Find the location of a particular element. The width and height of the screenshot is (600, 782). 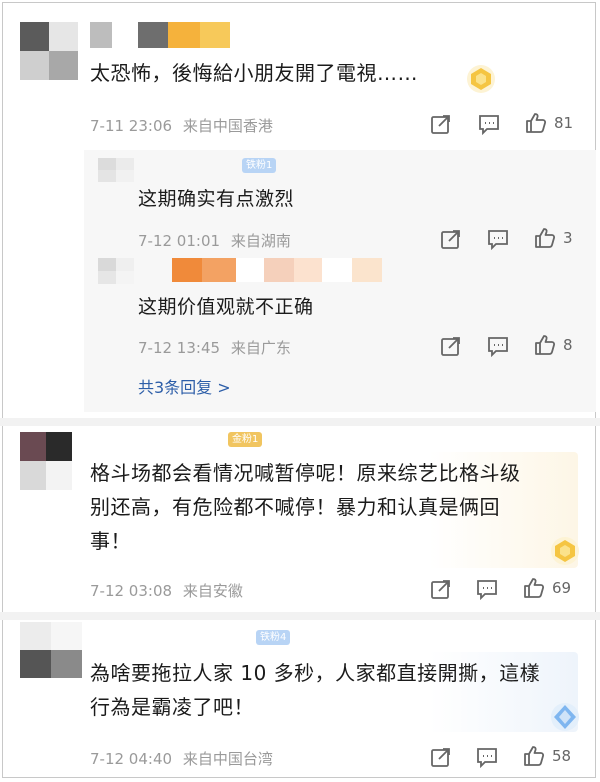

comment-text-line-3: 事！ is located at coordinates (110, 541).